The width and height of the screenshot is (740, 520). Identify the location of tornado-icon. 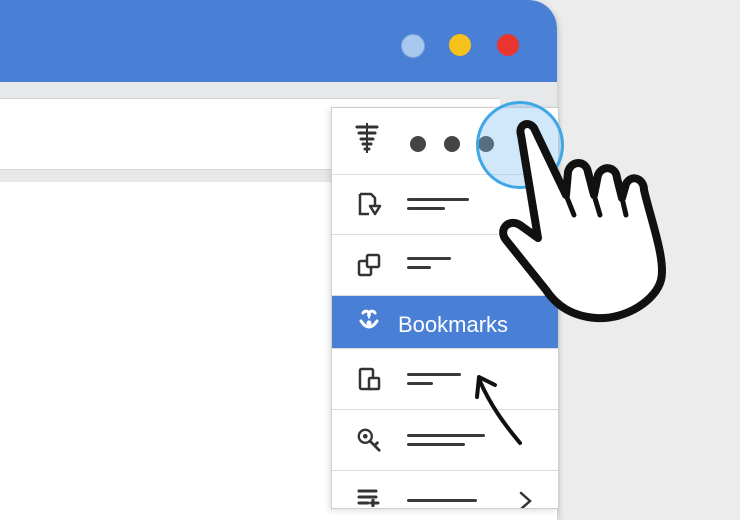
(367, 138).